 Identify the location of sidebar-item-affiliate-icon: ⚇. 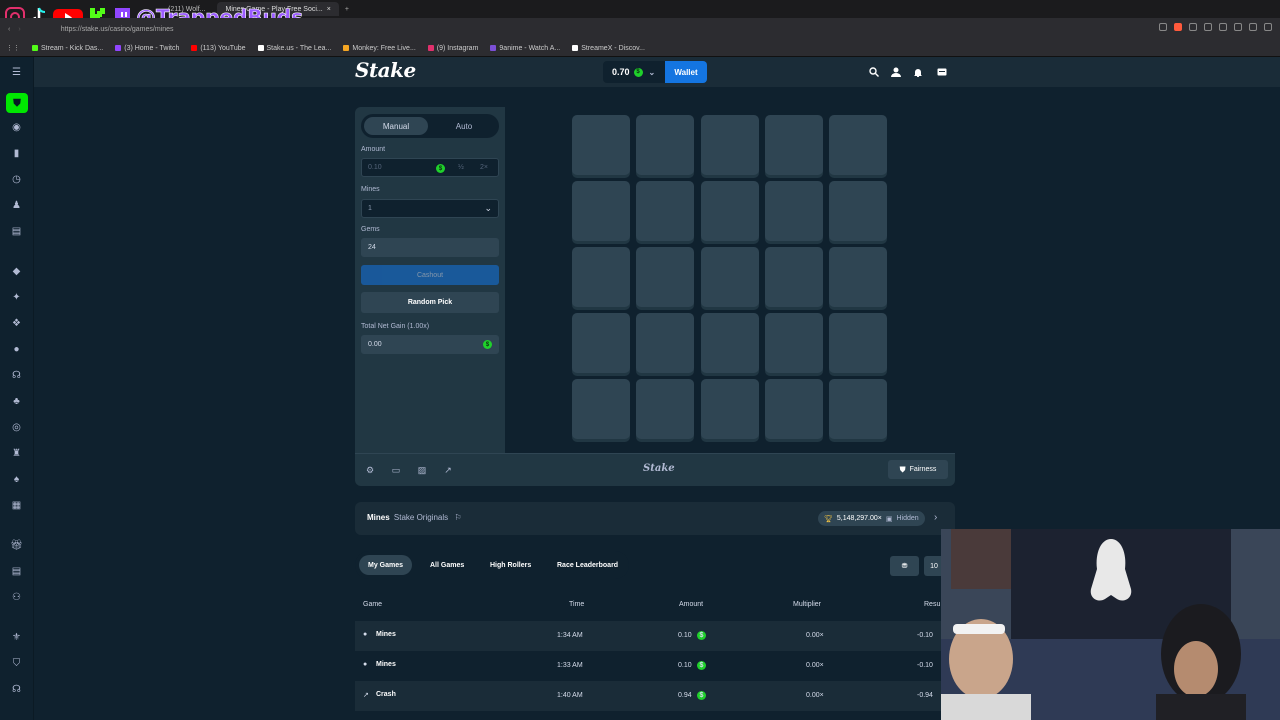
(16, 597).